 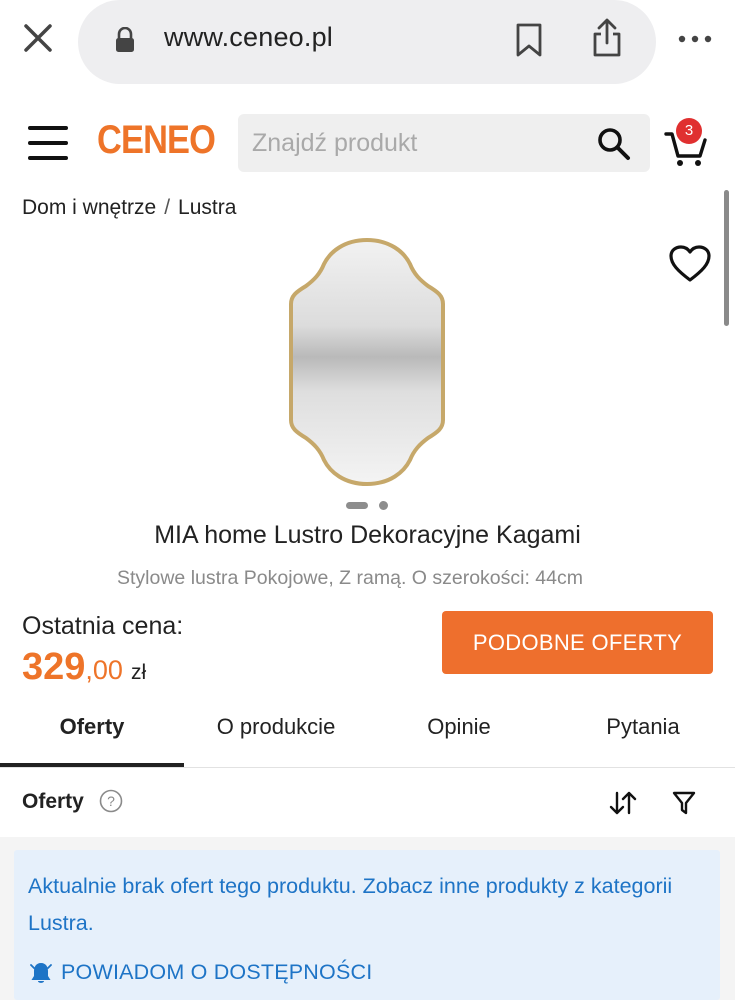 What do you see at coordinates (607, 38) in the screenshot?
I see `share-icon` at bounding box center [607, 38].